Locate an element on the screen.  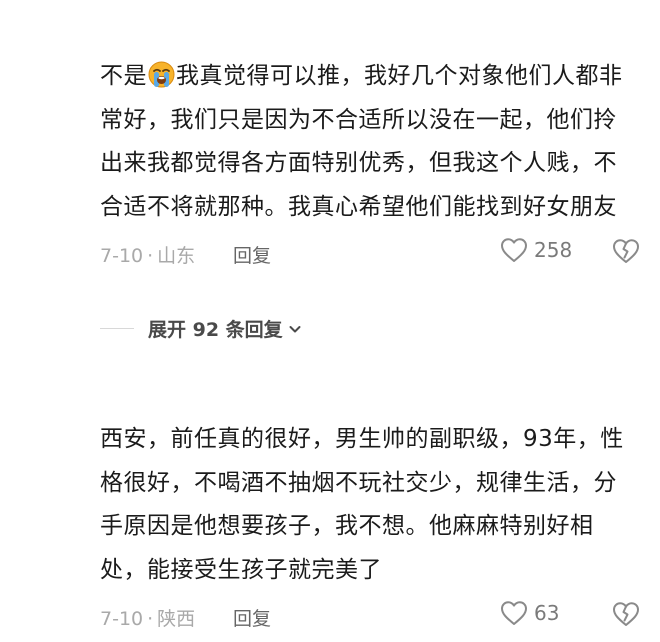
expand-replies-toggle: 展开 92 条回复 is located at coordinates (201, 328).